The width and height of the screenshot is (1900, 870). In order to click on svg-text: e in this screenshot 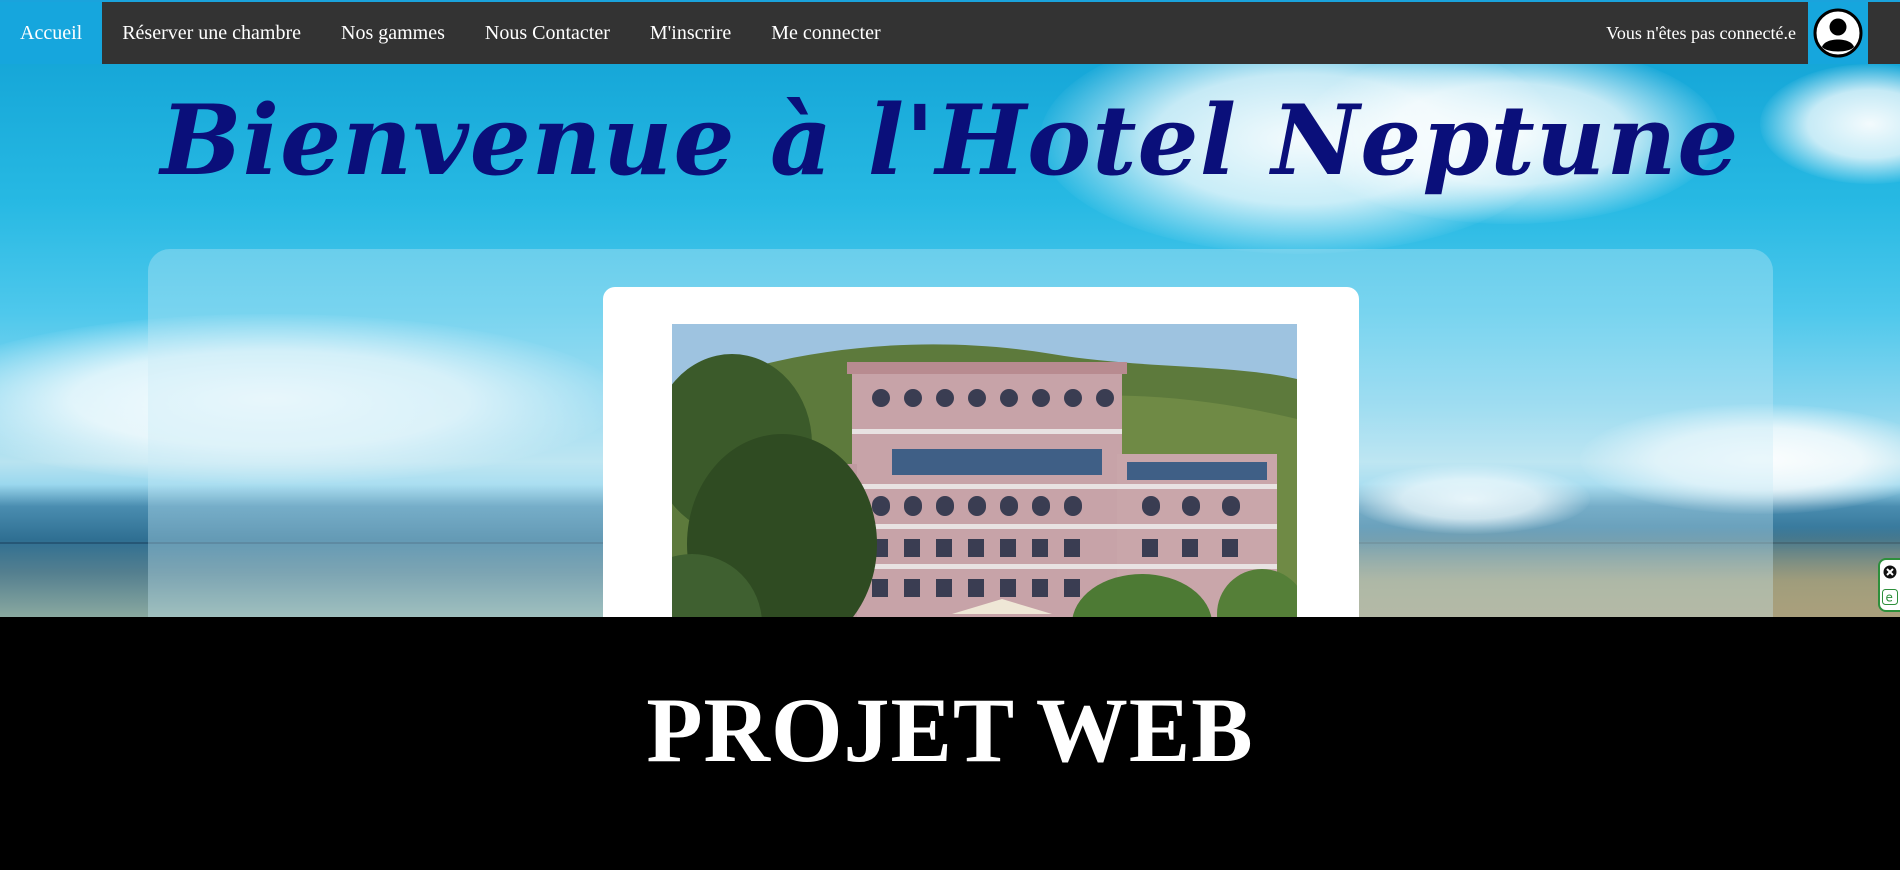, I will do `click(1889, 598)`.